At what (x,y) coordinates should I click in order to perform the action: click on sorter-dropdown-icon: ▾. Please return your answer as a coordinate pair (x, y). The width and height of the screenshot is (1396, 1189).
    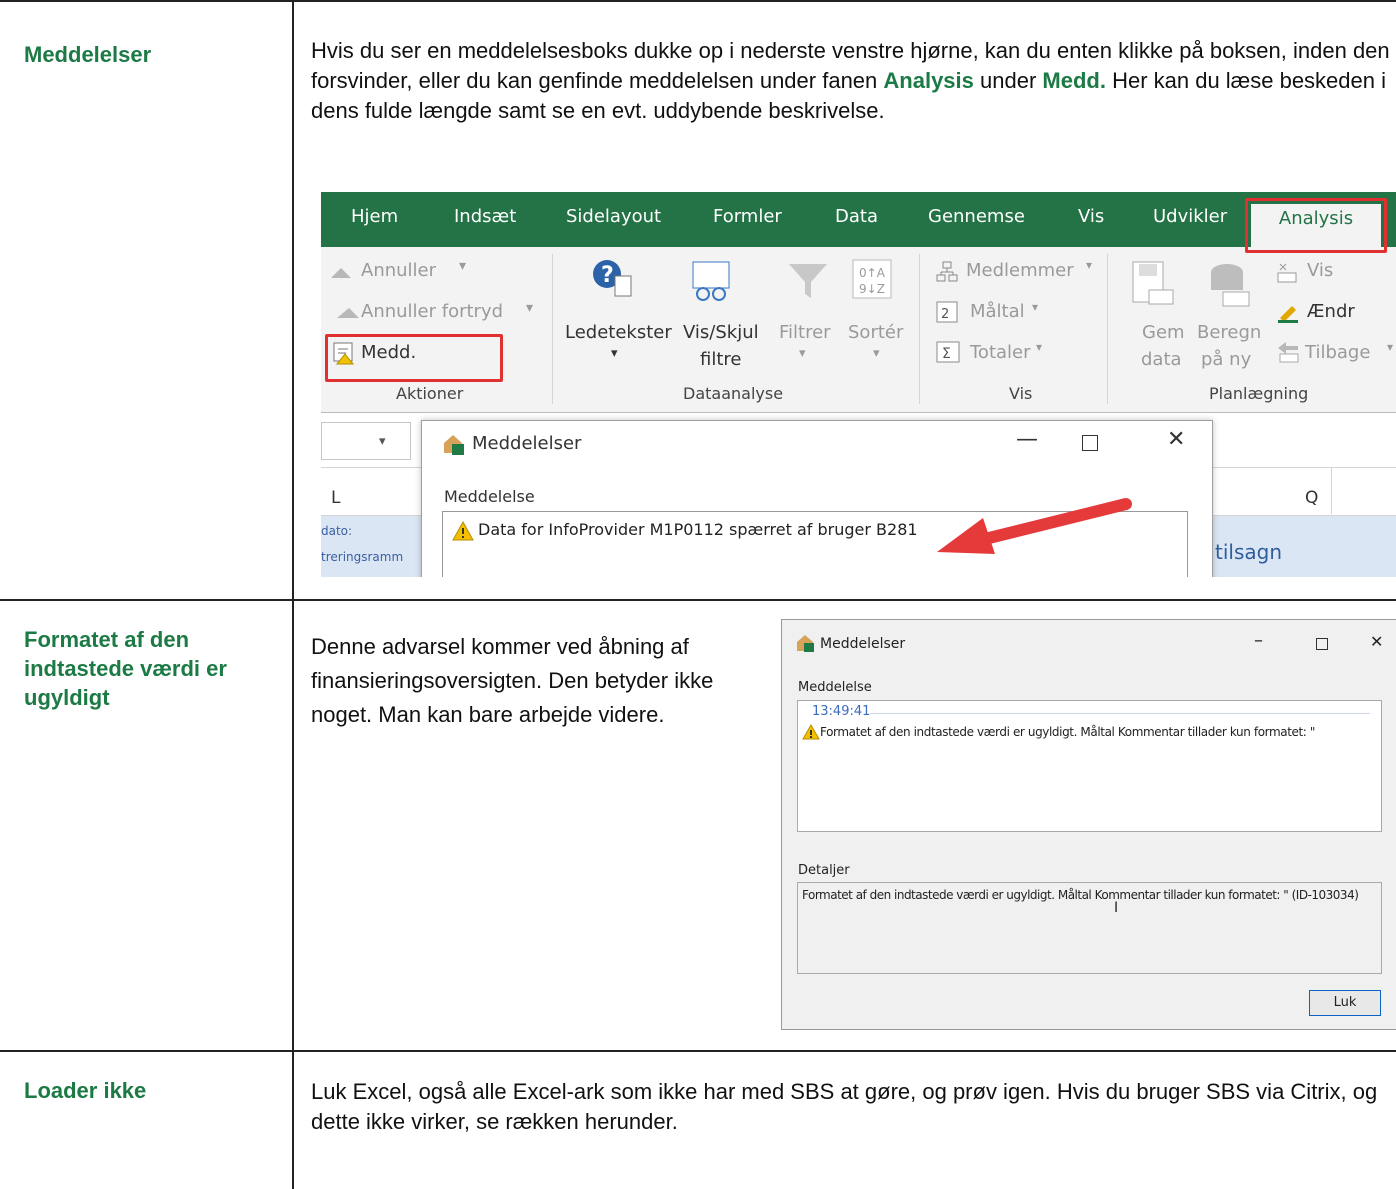
    Looking at the image, I should click on (876, 353).